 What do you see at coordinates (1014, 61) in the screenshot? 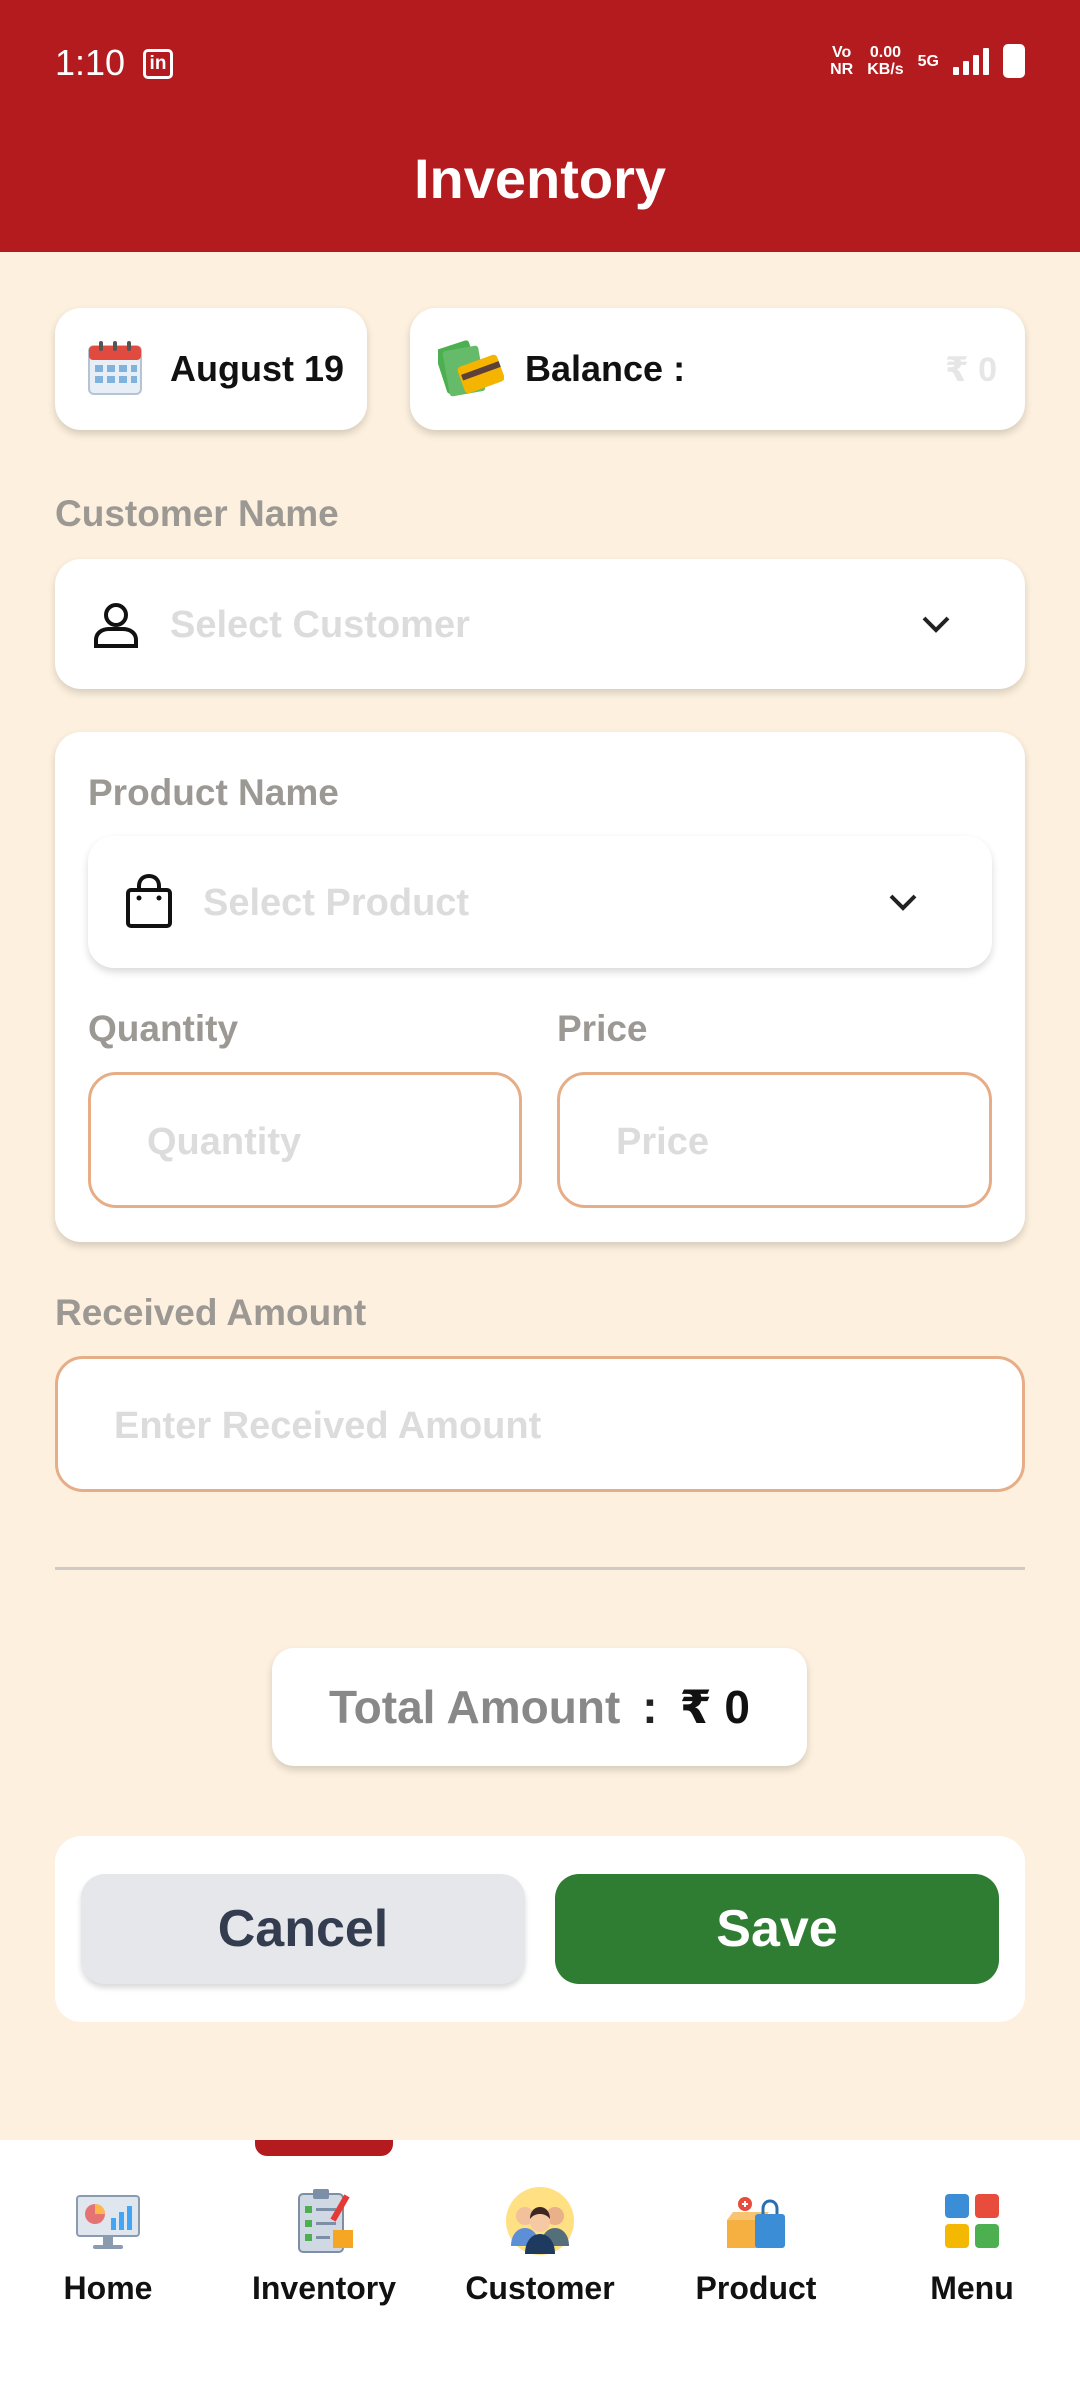
I see `battery-icon` at bounding box center [1014, 61].